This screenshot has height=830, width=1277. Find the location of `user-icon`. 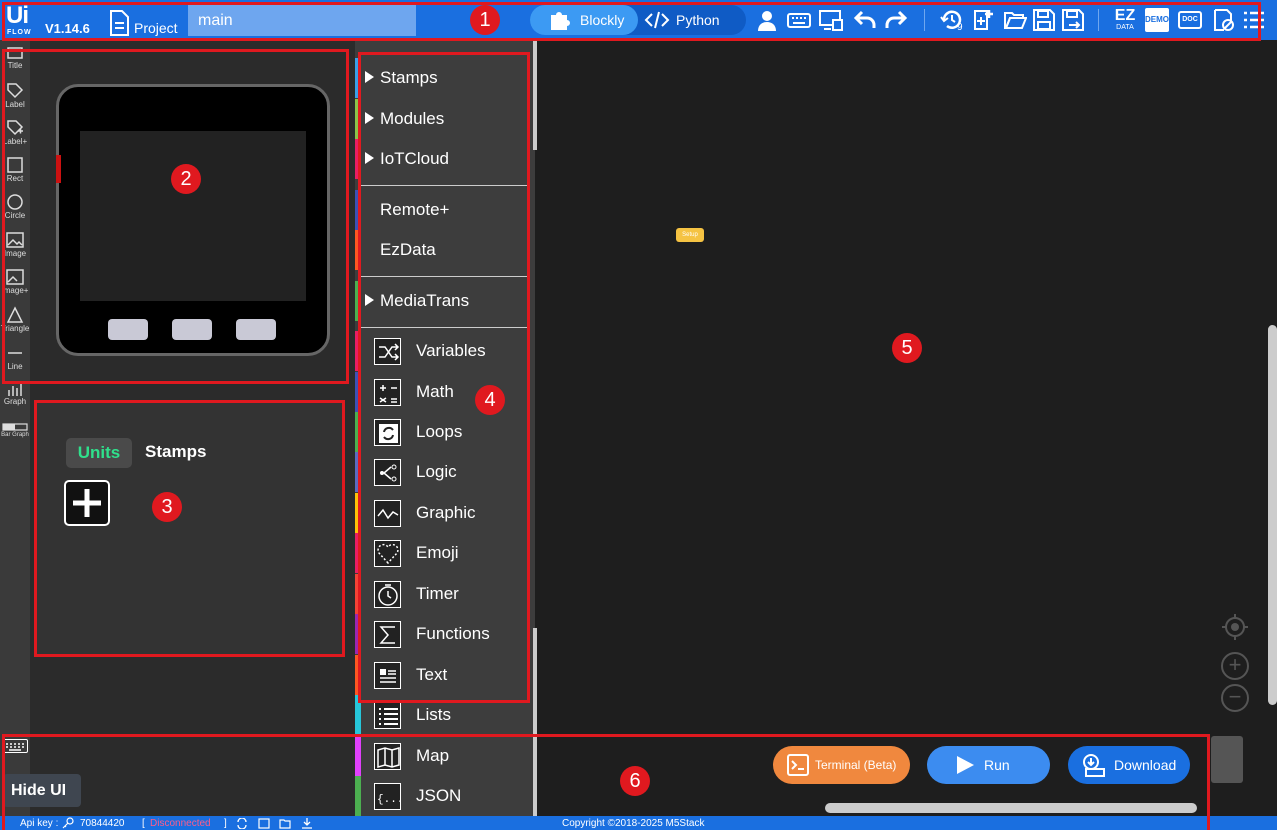

user-icon is located at coordinates (767, 20).